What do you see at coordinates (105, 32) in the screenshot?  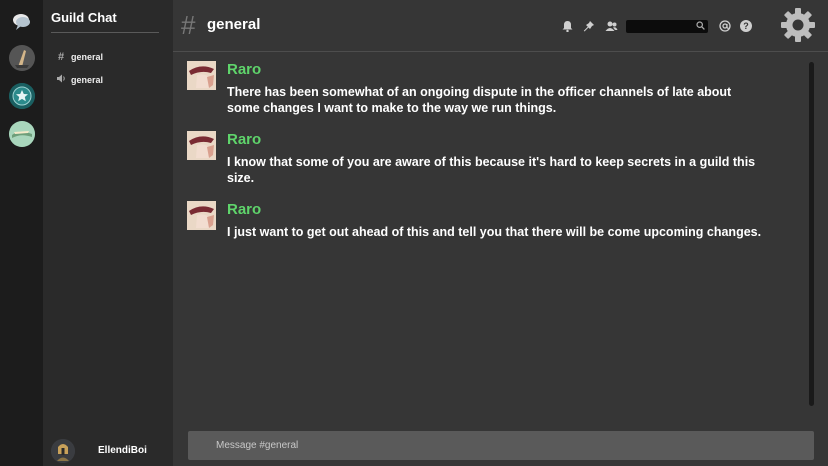 I see `guild-divider` at bounding box center [105, 32].